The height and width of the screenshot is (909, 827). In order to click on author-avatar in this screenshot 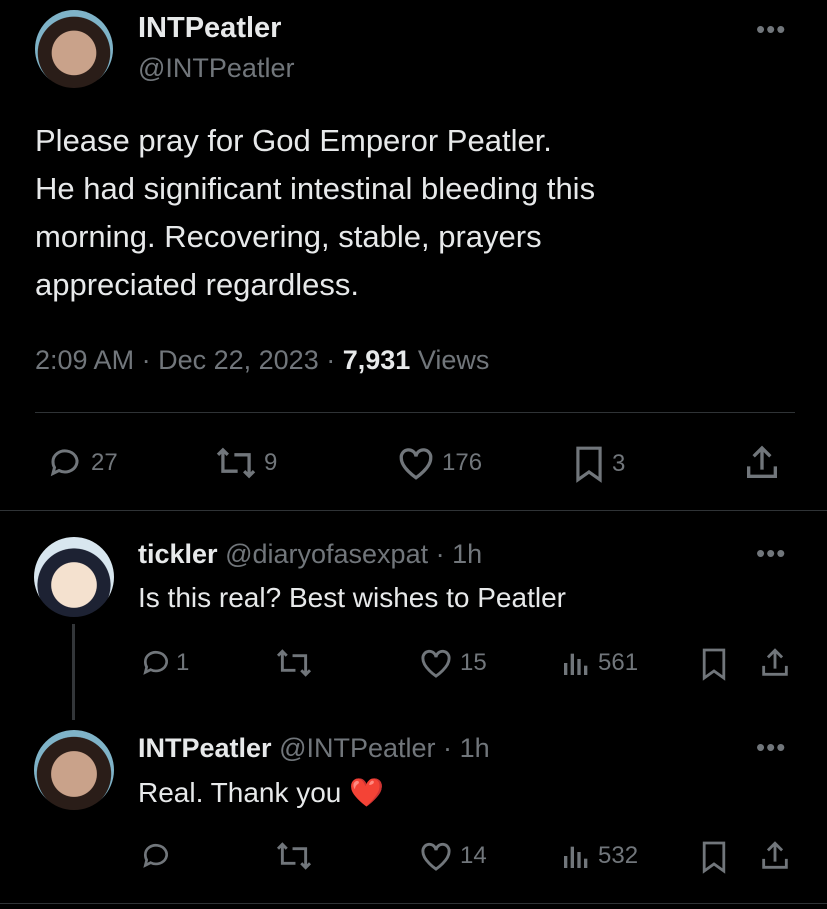, I will do `click(74, 49)`.